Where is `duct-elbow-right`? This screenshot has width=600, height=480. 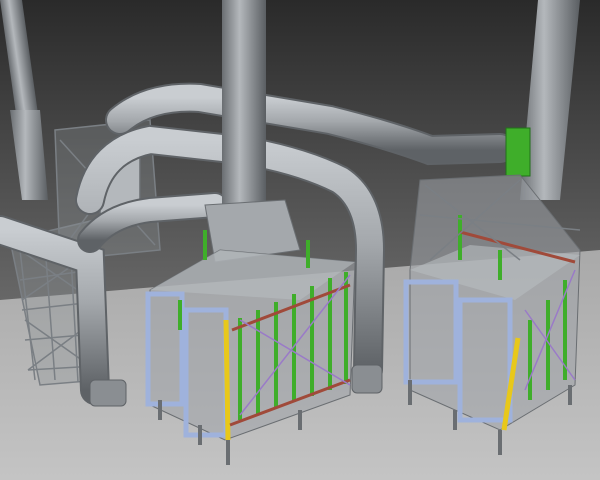 duct-elbow-right is located at coordinates (367, 379).